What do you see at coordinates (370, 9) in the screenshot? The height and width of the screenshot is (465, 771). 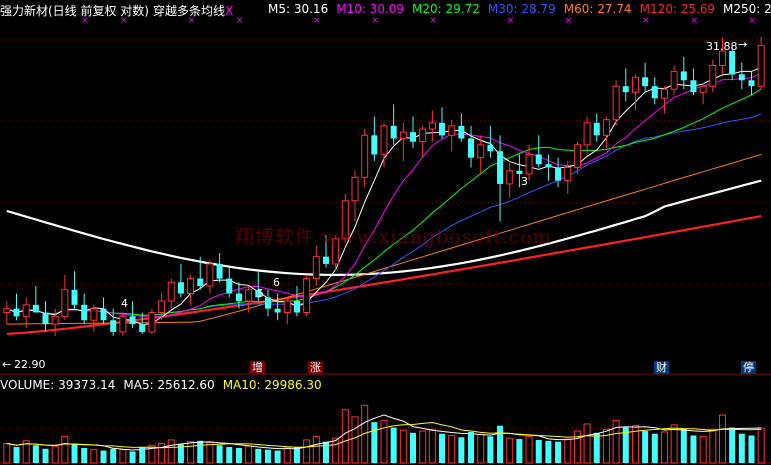 I see `ma10-label: M10: 30.09` at bounding box center [370, 9].